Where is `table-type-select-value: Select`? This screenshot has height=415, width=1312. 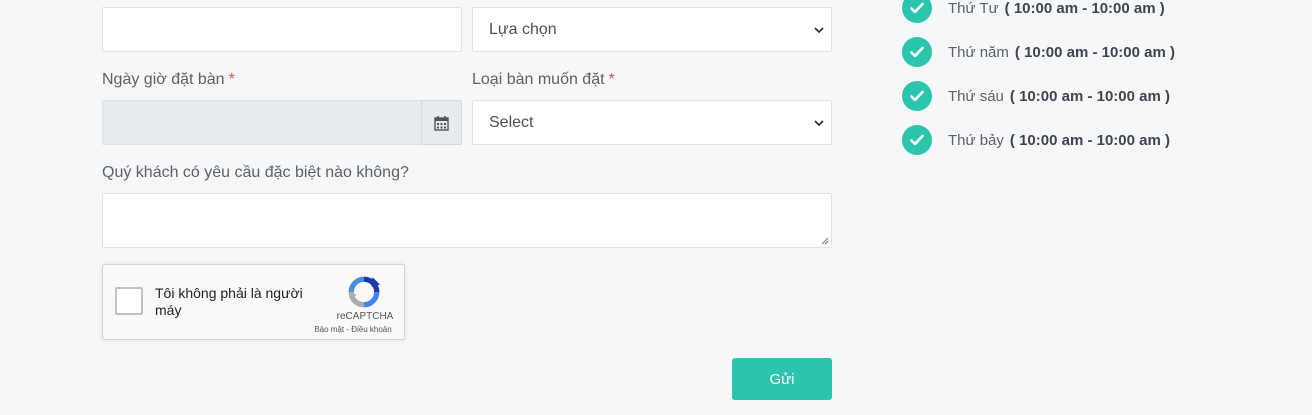
table-type-select-value: Select is located at coordinates (511, 122).